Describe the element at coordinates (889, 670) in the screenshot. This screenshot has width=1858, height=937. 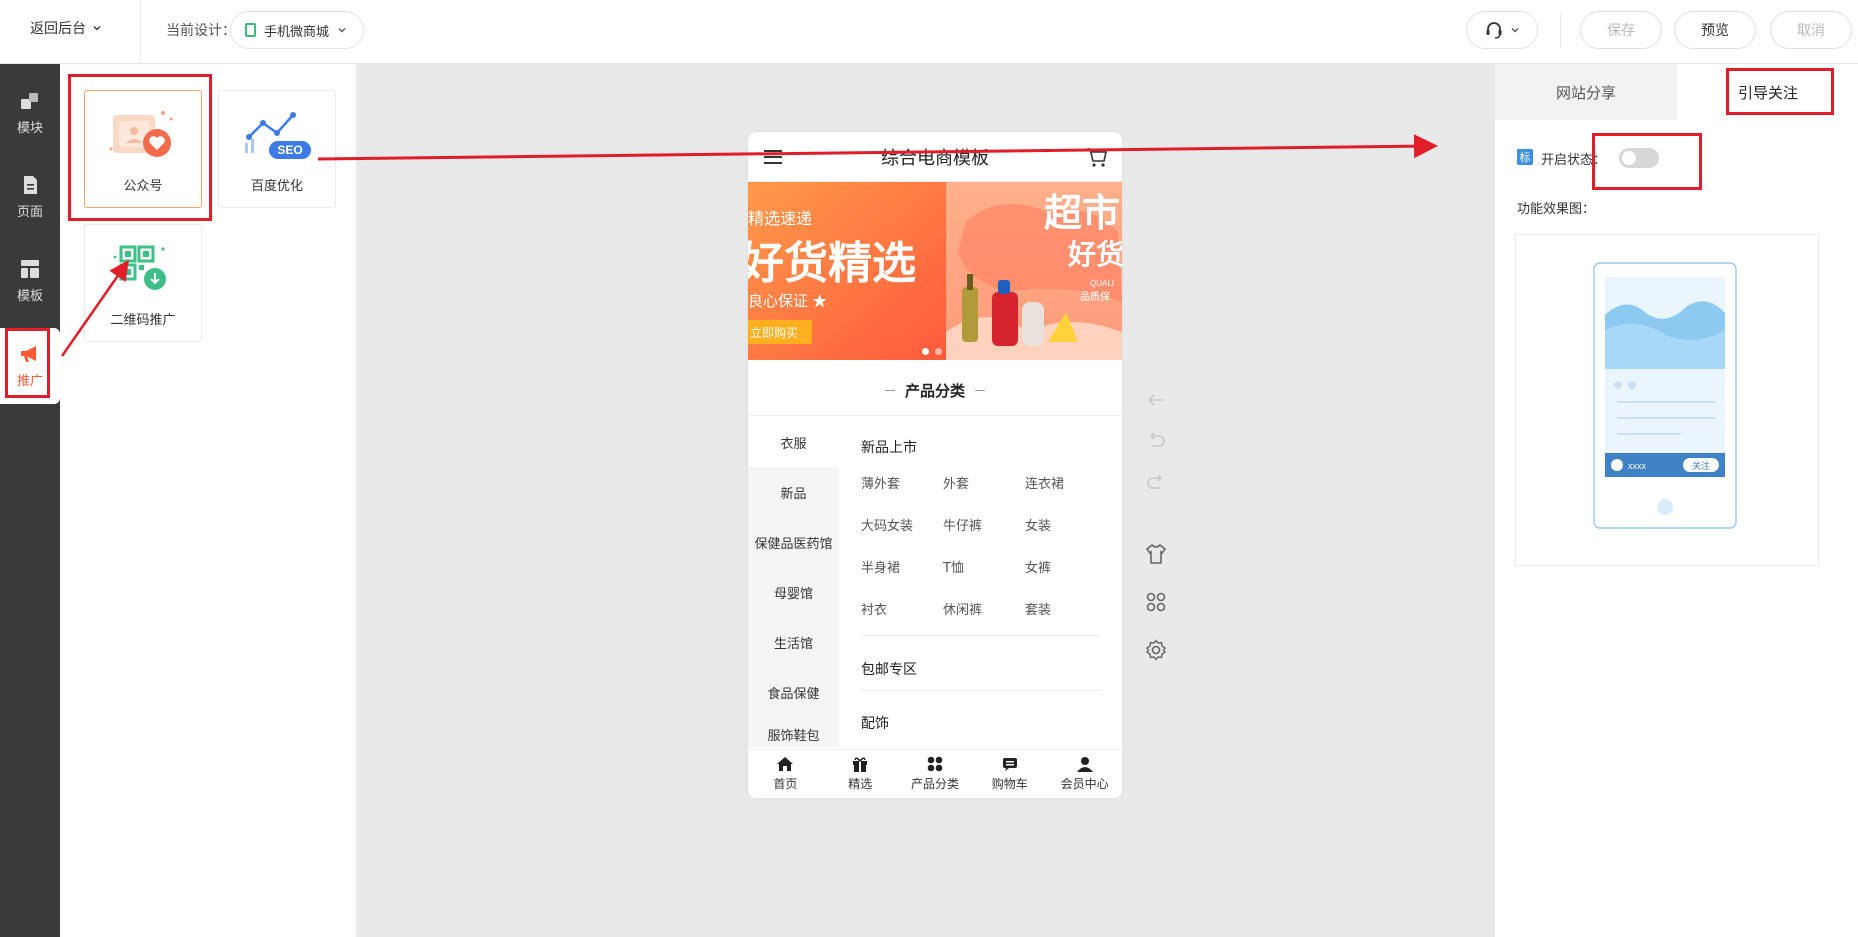
I see `subcategory-heading: 包邮专区` at that location.